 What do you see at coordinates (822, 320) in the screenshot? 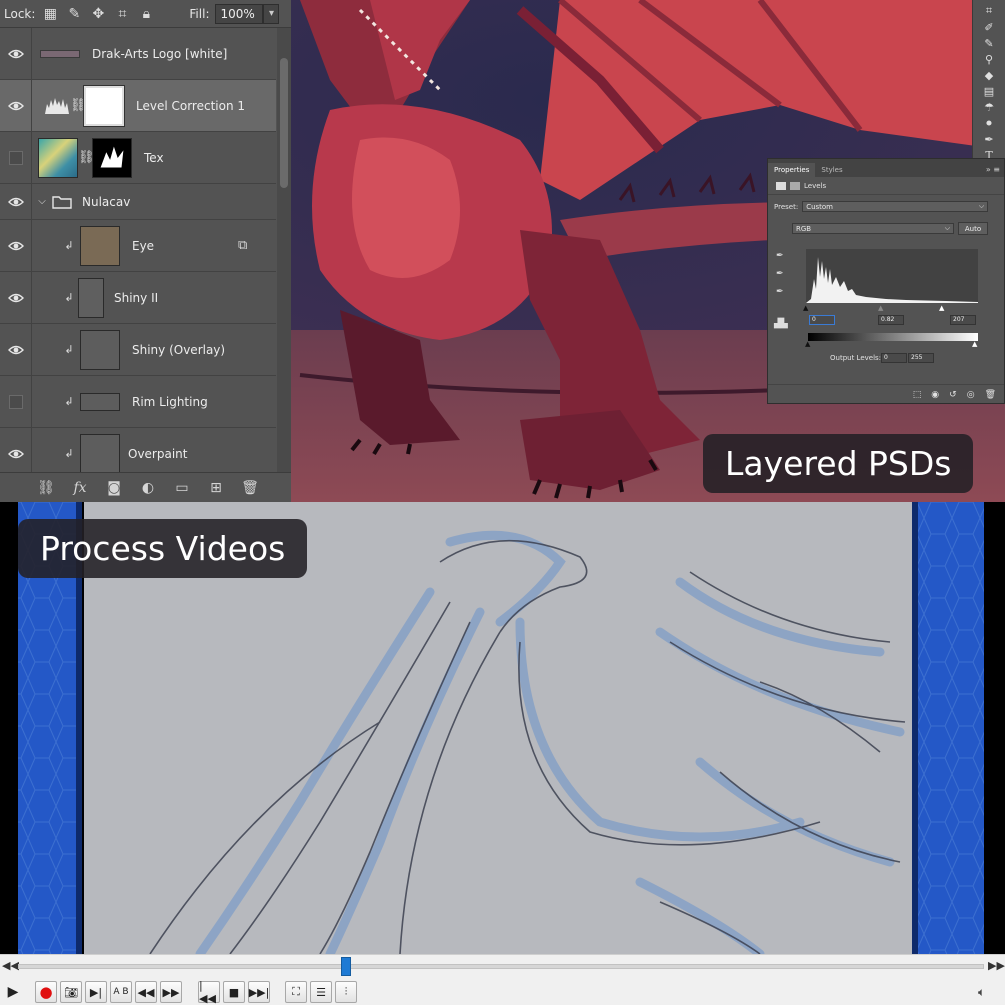
I see `input-black-field: 0` at bounding box center [822, 320].